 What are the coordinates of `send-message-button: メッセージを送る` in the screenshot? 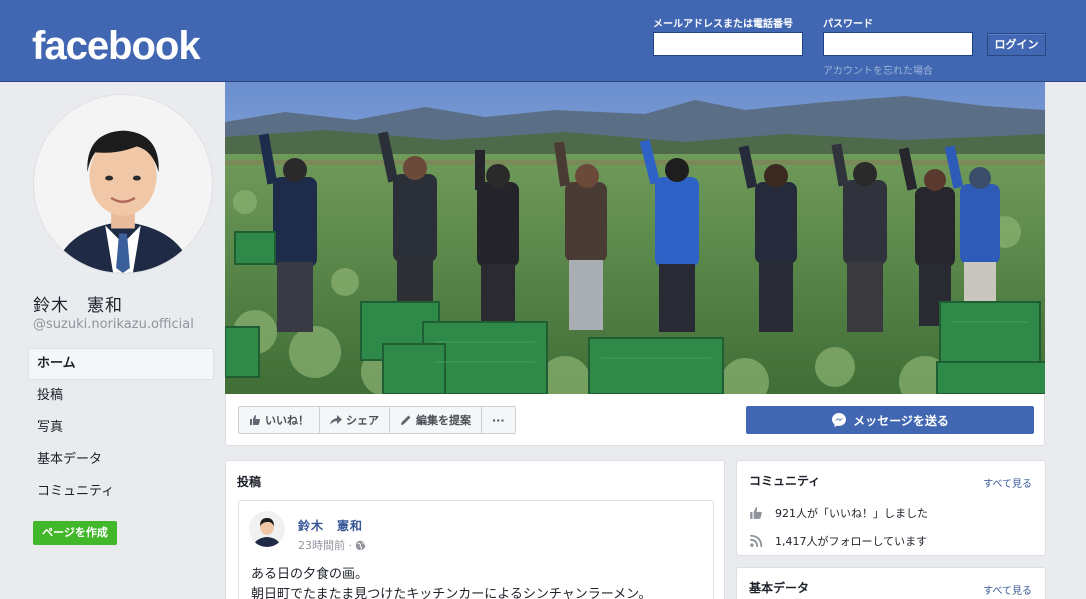 It's located at (890, 420).